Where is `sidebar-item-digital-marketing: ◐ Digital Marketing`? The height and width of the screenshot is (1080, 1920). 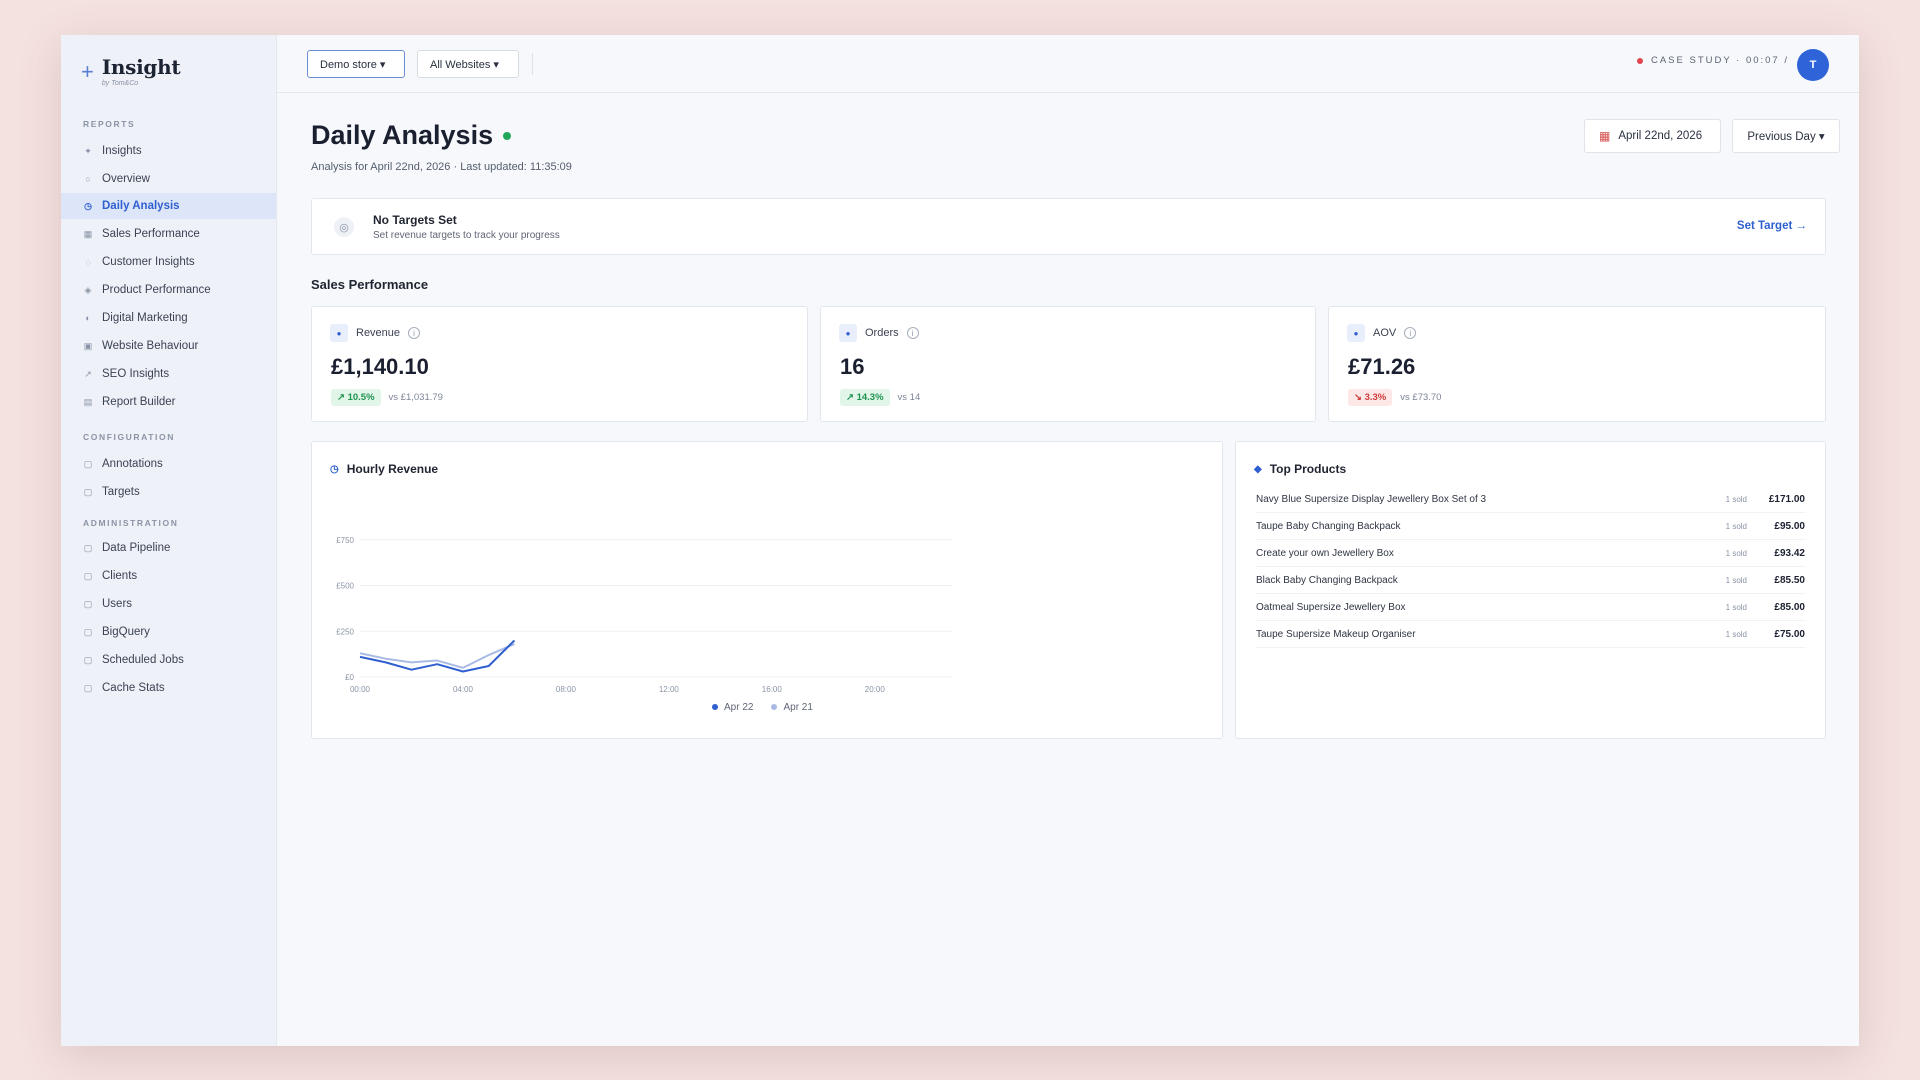 sidebar-item-digital-marketing: ◐ Digital Marketing is located at coordinates (168, 318).